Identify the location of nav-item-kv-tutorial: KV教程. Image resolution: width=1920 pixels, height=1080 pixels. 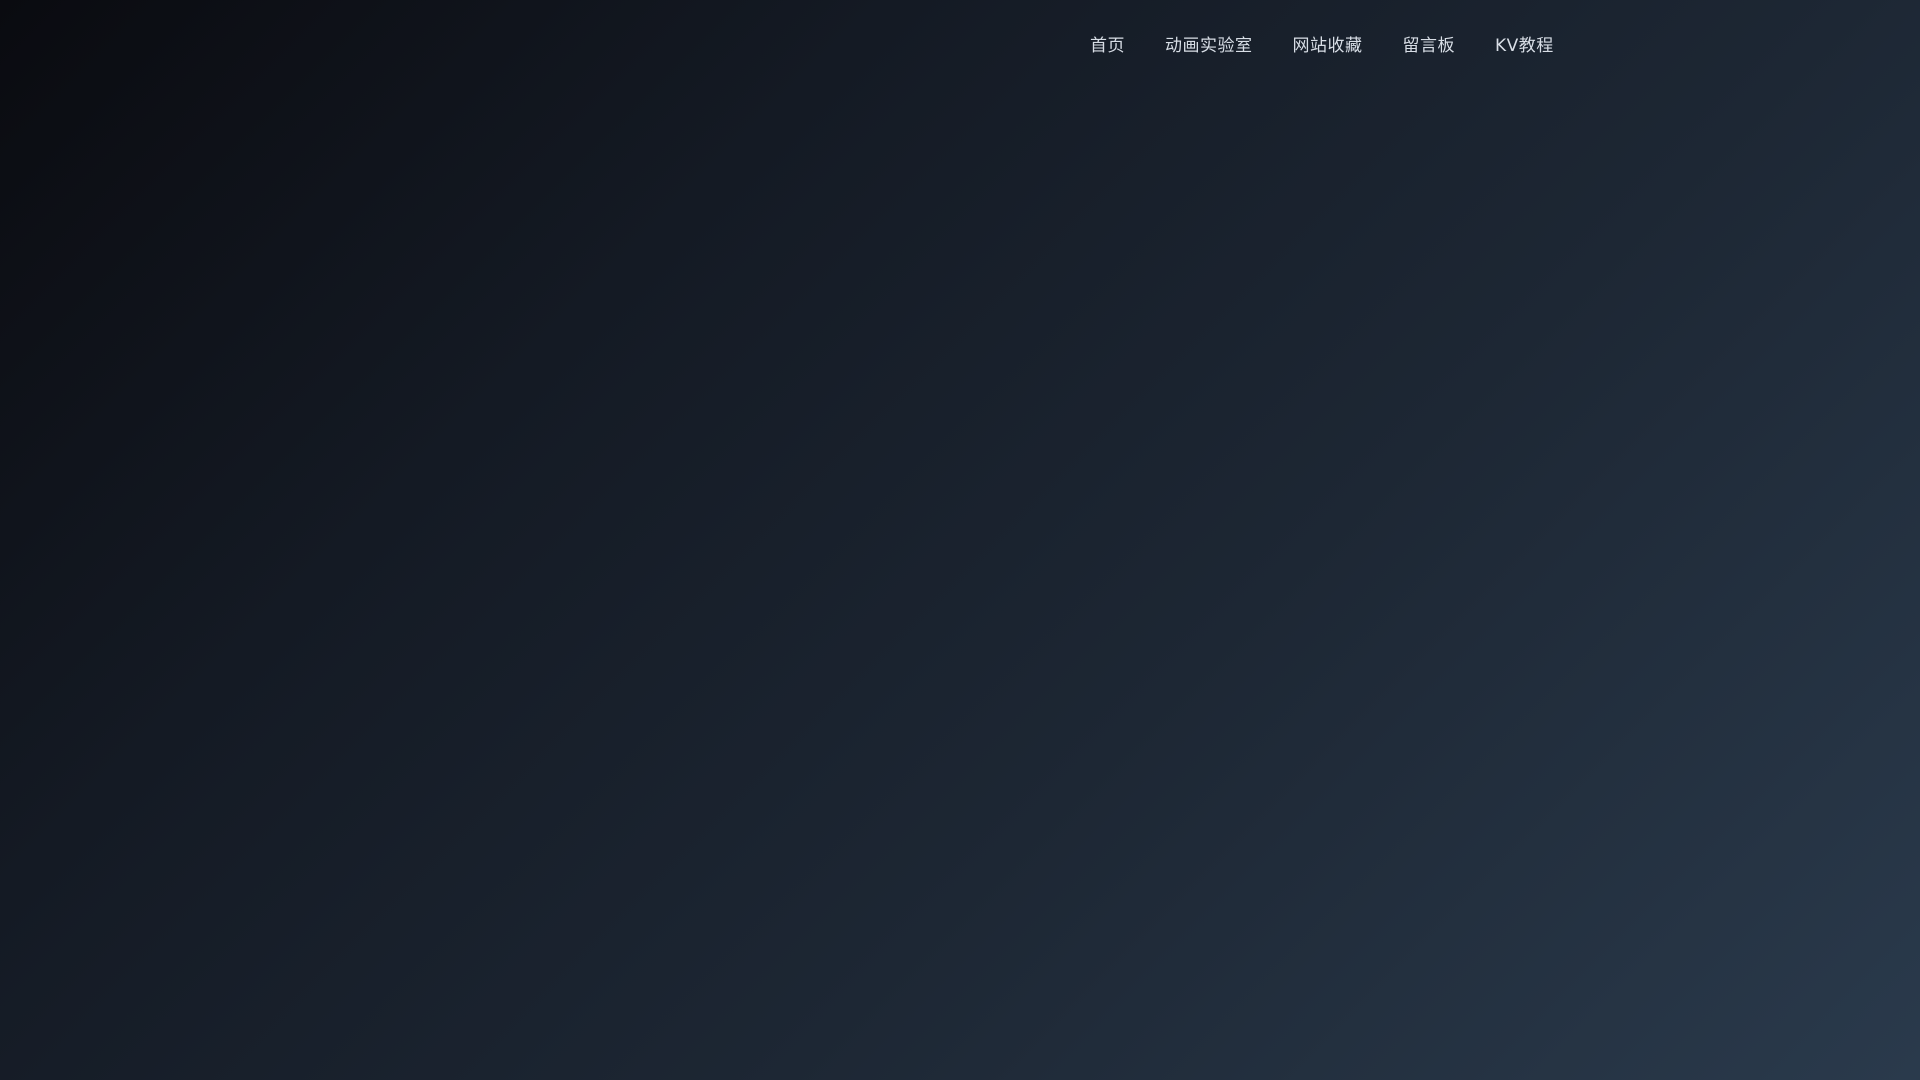
(1524, 46).